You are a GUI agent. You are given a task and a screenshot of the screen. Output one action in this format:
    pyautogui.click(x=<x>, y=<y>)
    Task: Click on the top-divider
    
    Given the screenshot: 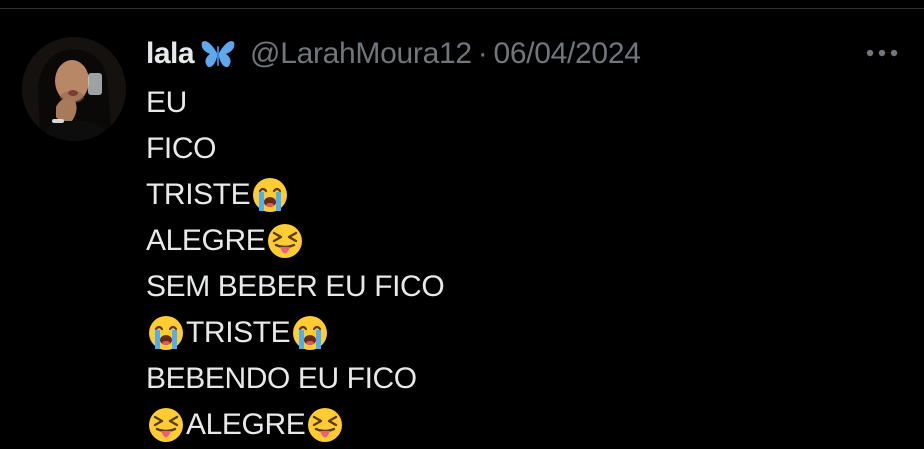 What is the action you would take?
    pyautogui.click(x=462, y=8)
    